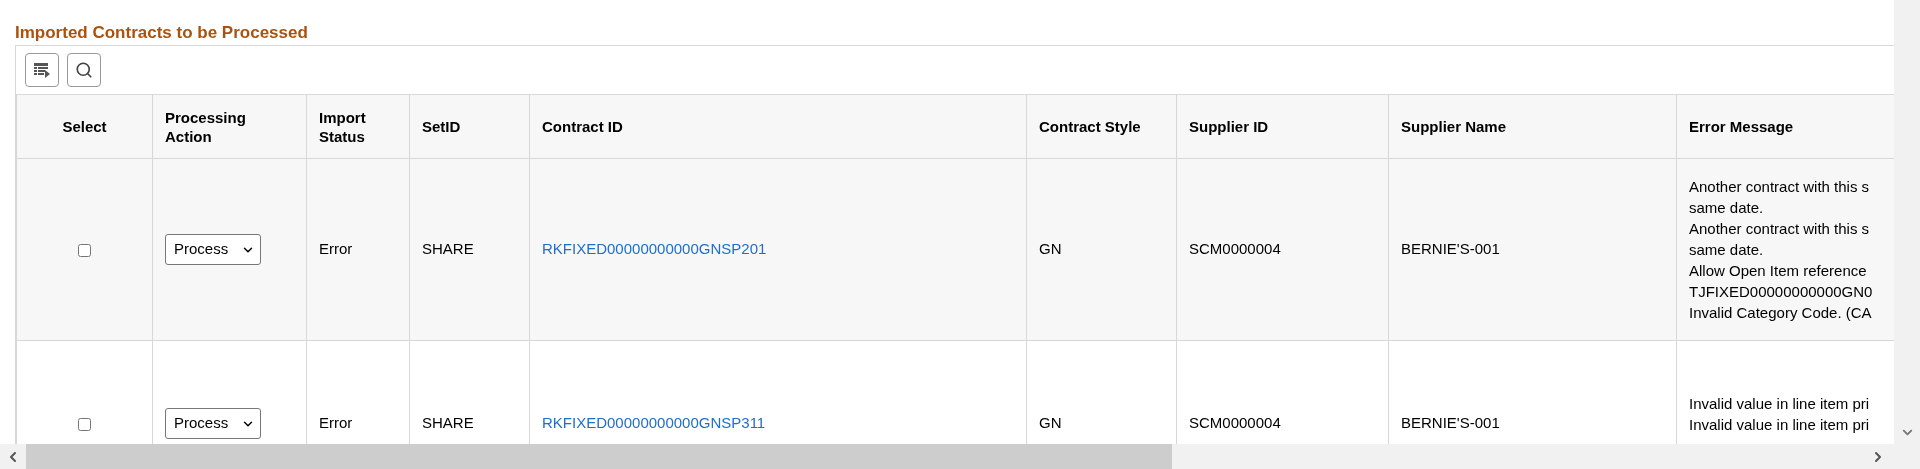 Image resolution: width=1920 pixels, height=469 pixels. I want to click on error-message-line: Invalid Category Code. (CA, so click(1780, 313).